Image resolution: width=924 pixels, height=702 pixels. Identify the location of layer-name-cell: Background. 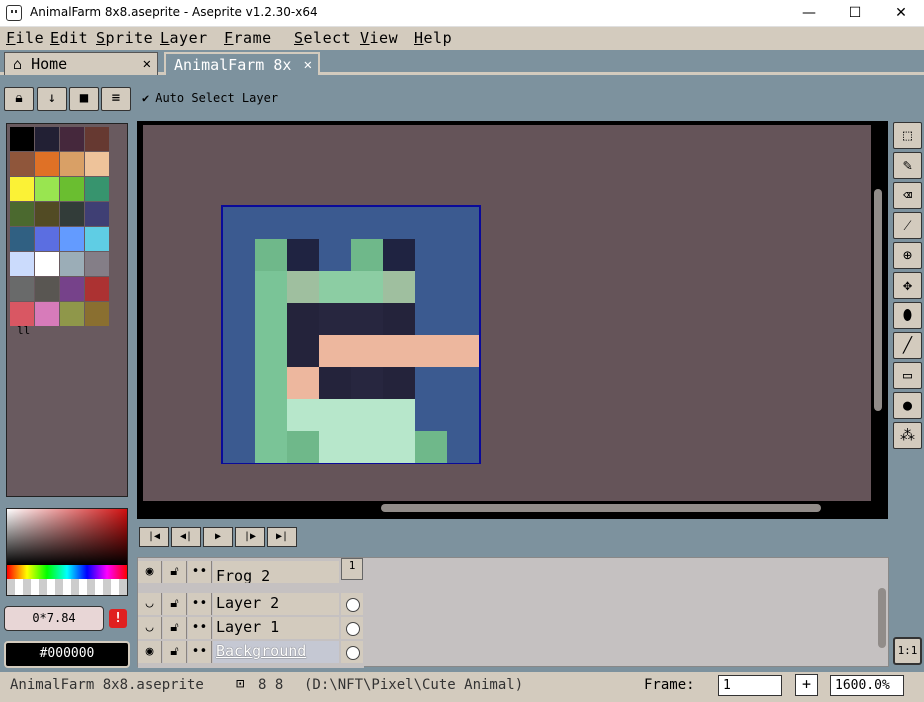
(276, 652).